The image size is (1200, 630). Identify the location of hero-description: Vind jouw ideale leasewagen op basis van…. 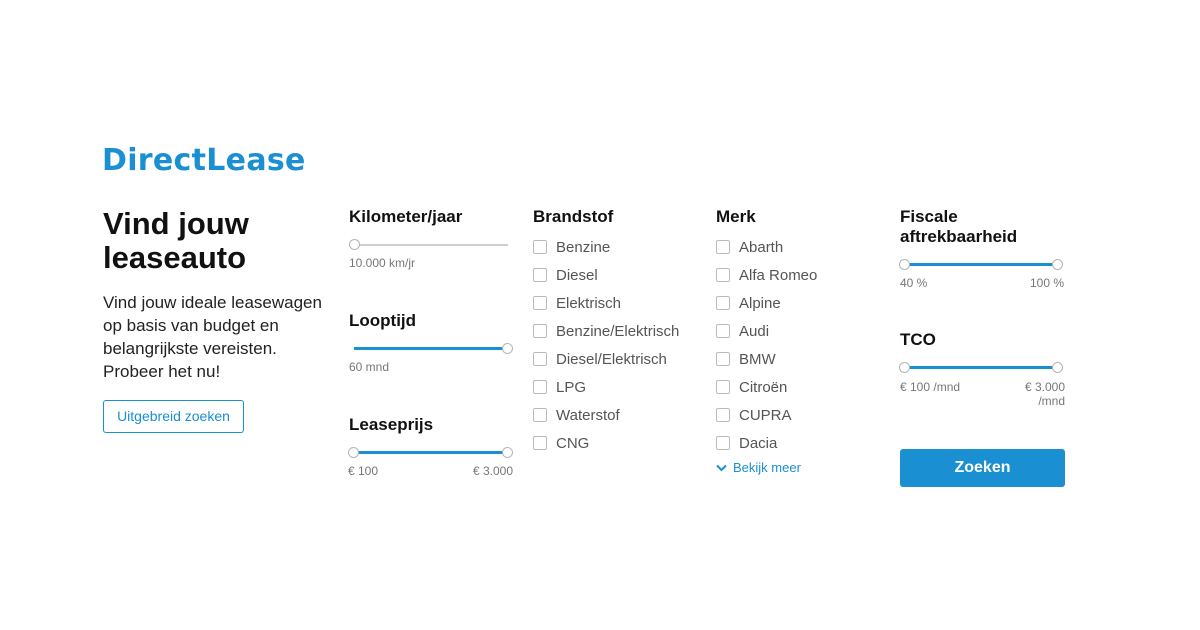
(212, 337).